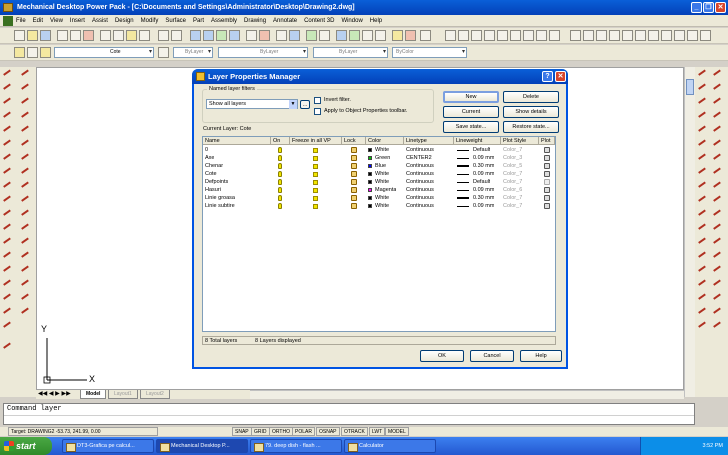 This screenshot has height=455, width=728. Describe the element at coordinates (397, 35) in the screenshot. I see `design-center-icon` at that location.